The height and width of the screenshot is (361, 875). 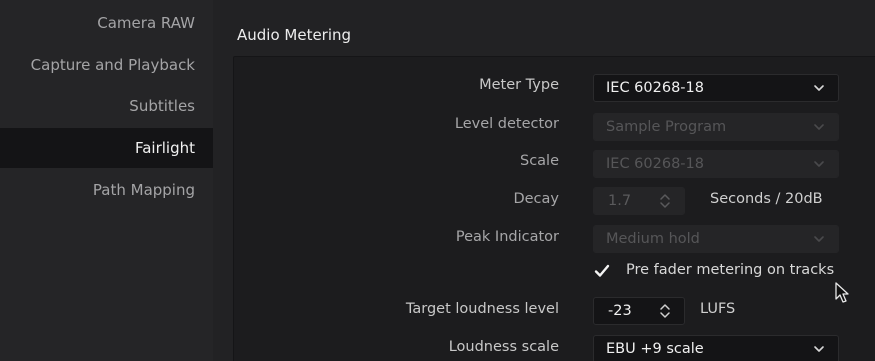 I want to click on peak-indicator-value: Medium hold, so click(x=653, y=239).